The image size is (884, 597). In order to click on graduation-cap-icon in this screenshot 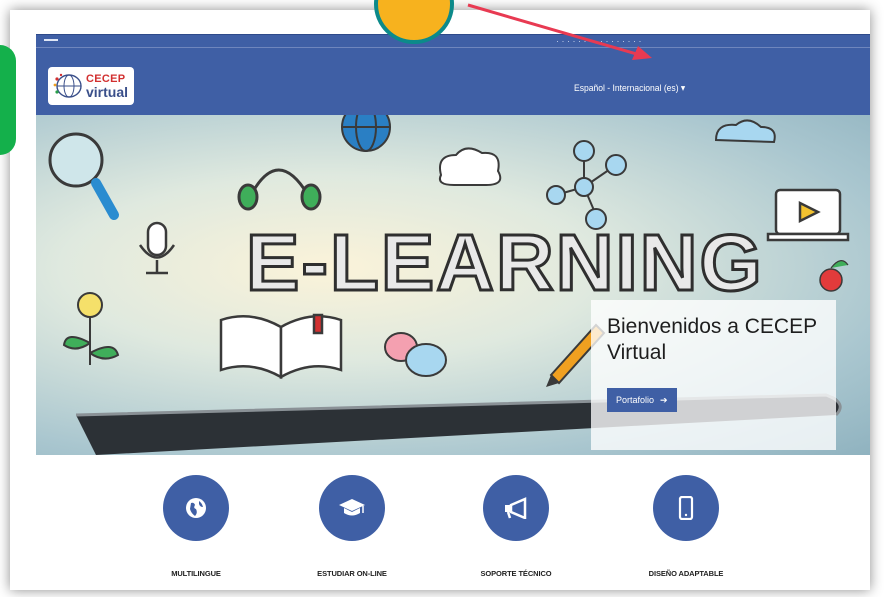, I will do `click(352, 507)`.